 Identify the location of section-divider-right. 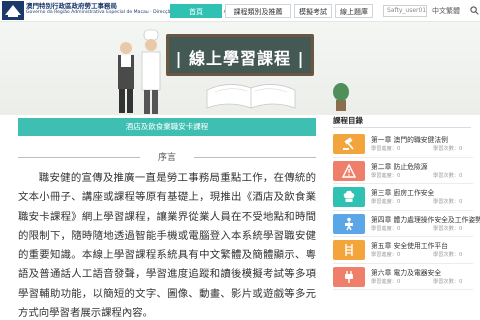
(255, 157).